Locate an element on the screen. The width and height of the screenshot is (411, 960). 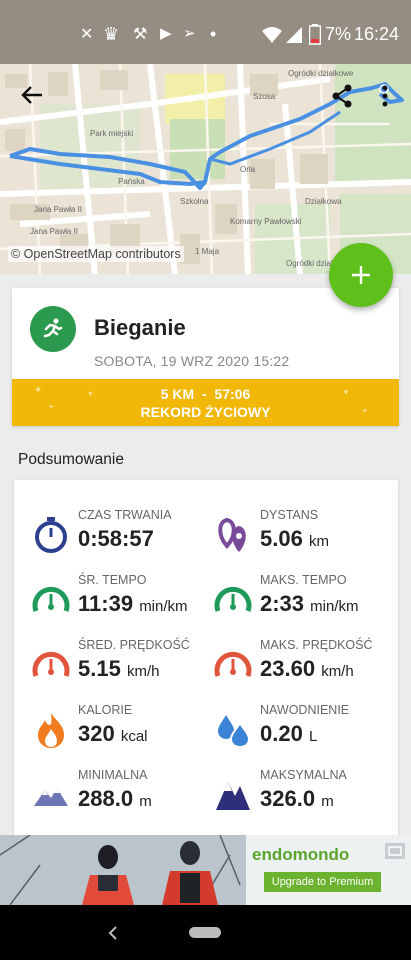
play-notification-icon: ▶ is located at coordinates (166, 33).